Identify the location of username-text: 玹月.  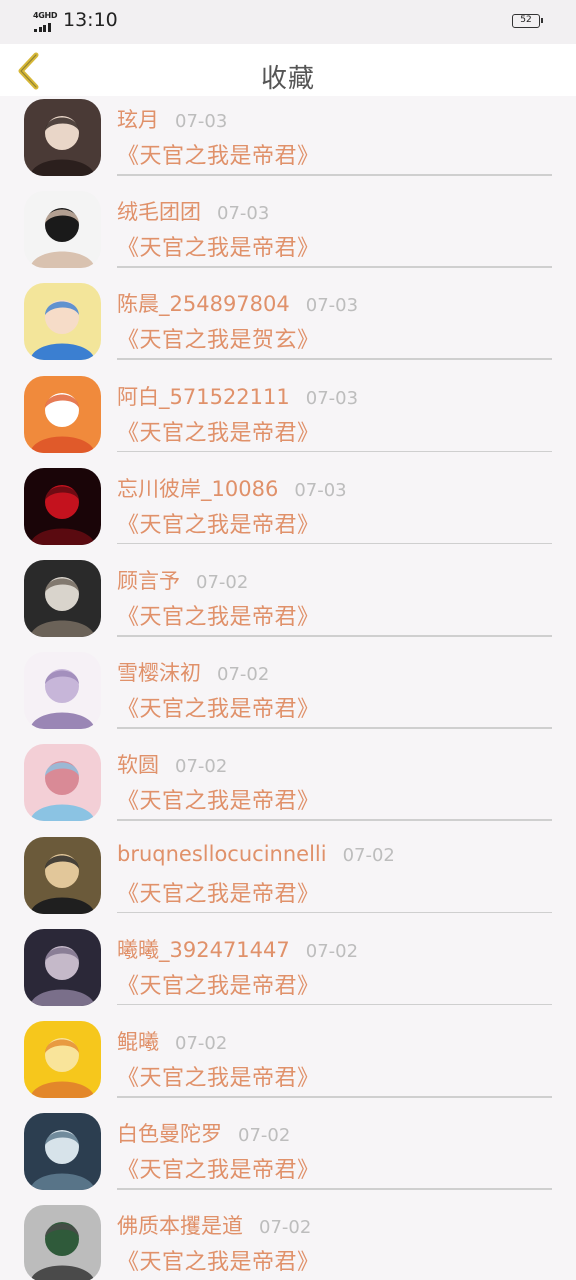
(138, 120).